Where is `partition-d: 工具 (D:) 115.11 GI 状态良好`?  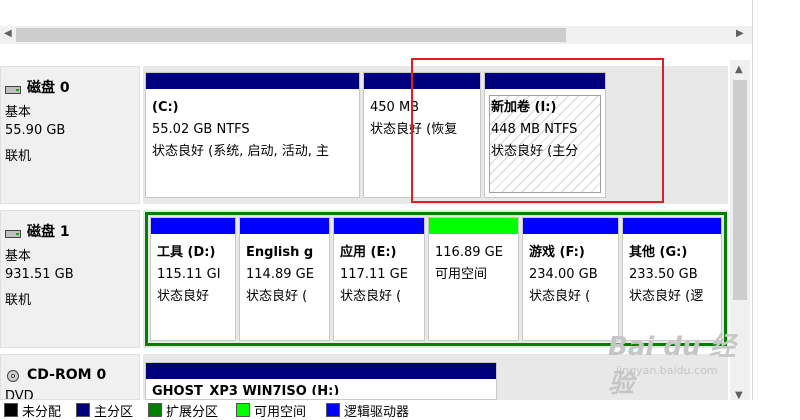 partition-d: 工具 (D:) 115.11 GI 状态良好 is located at coordinates (193, 279).